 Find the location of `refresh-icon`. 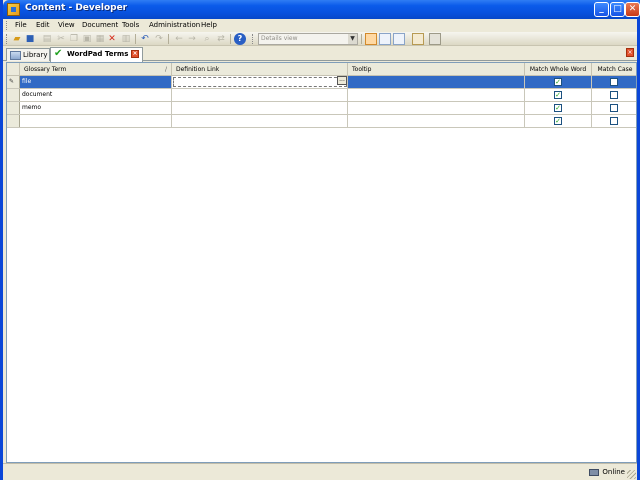

refresh-icon is located at coordinates (435, 39).